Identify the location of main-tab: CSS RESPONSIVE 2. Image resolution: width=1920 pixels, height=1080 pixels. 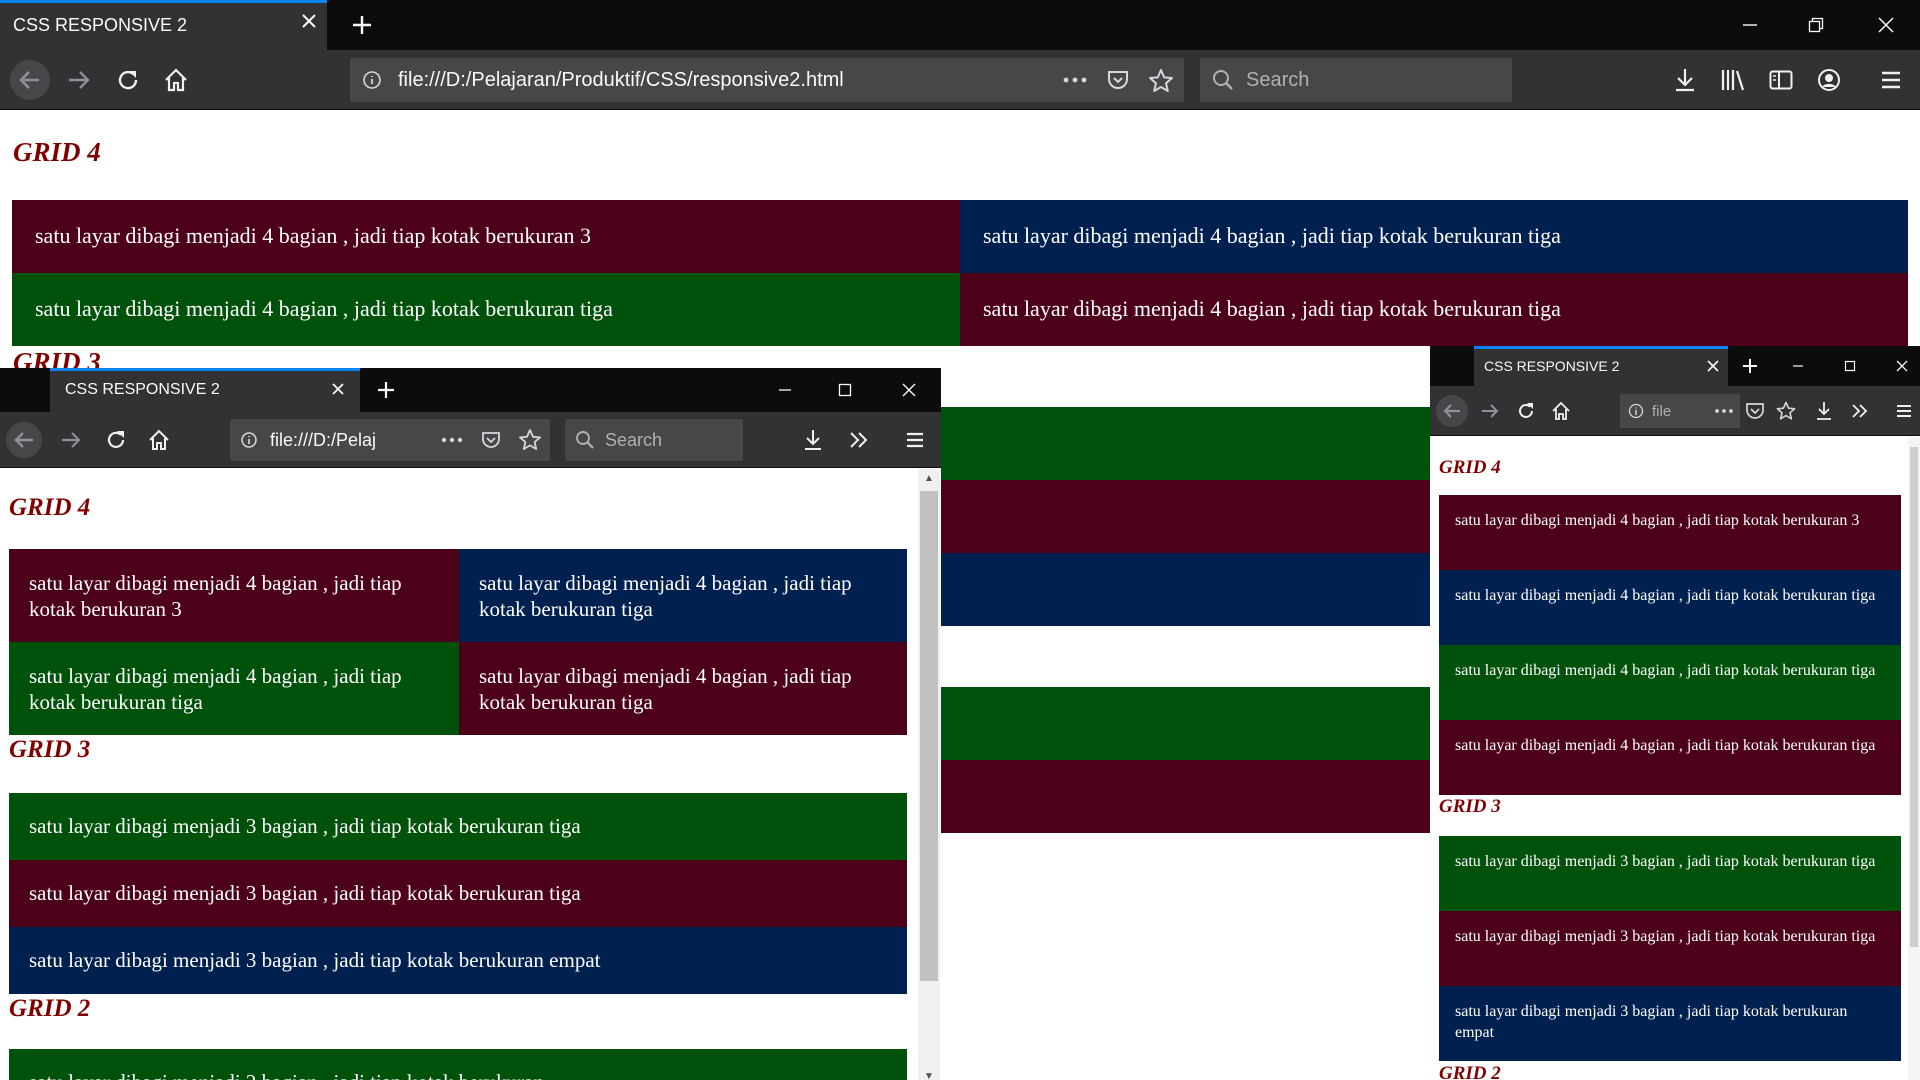
(163, 25).